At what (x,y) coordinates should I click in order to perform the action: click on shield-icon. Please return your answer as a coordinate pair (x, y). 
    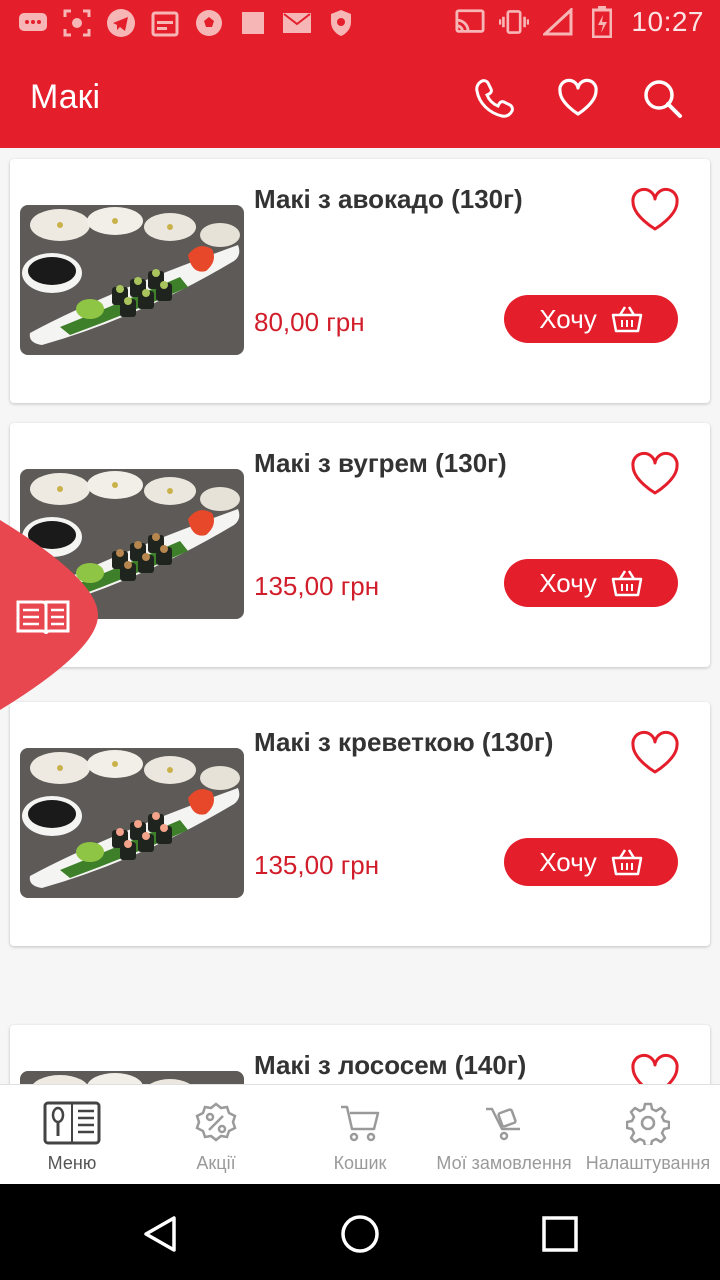
    Looking at the image, I should click on (341, 23).